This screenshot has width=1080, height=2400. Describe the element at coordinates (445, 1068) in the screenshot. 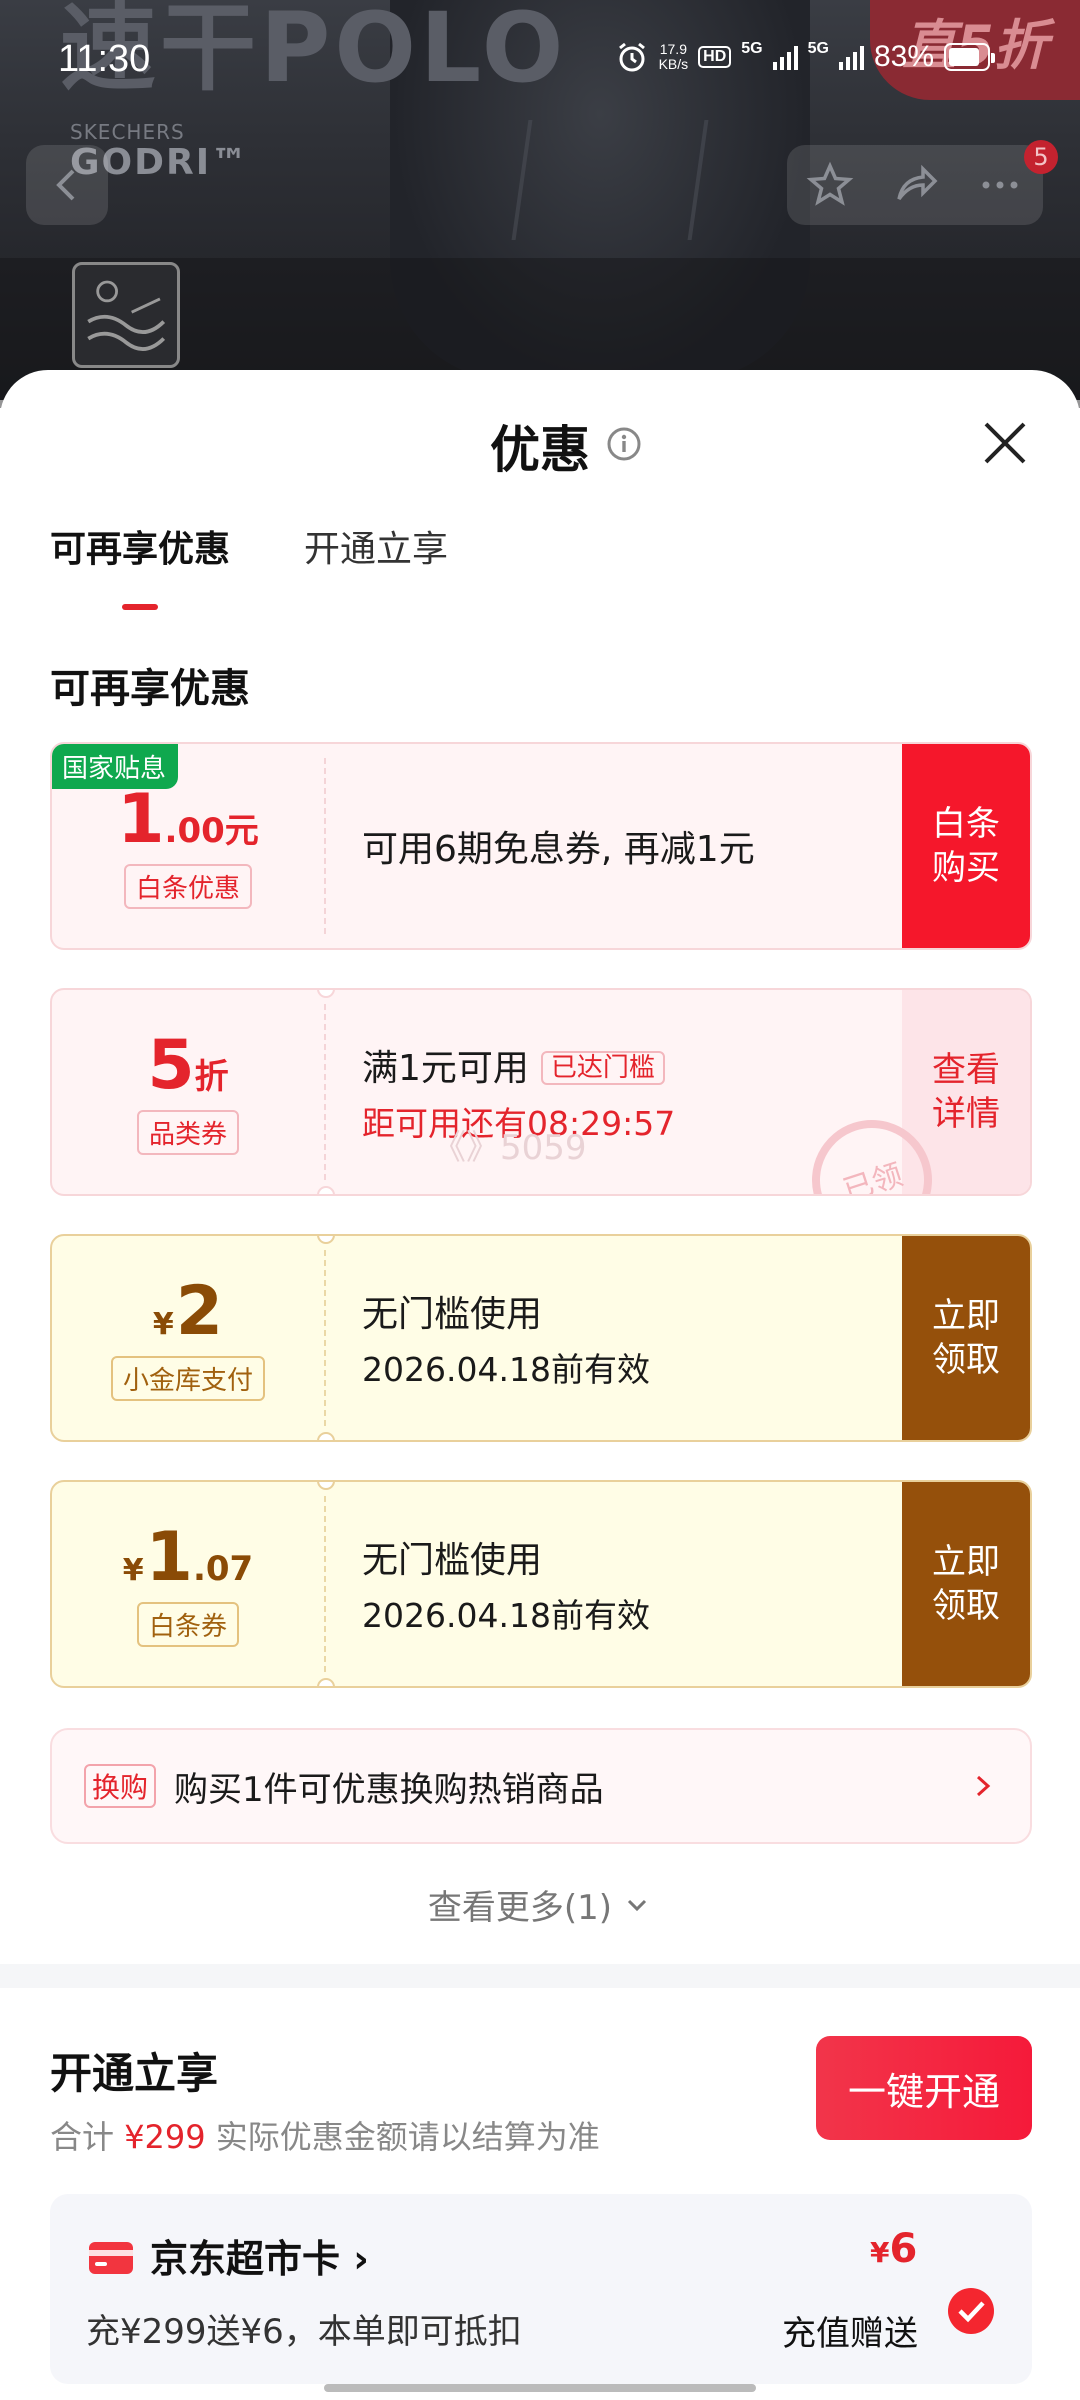

I see `coupon-description: 满1元可用` at that location.